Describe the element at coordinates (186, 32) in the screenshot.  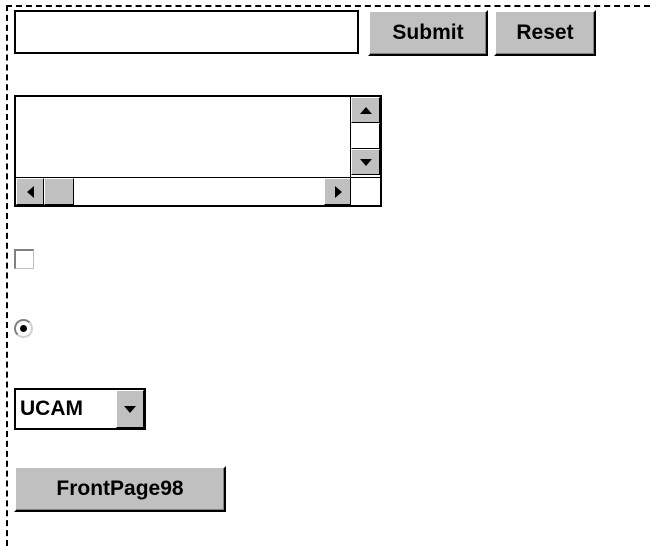
I see `one-line-text-field` at that location.